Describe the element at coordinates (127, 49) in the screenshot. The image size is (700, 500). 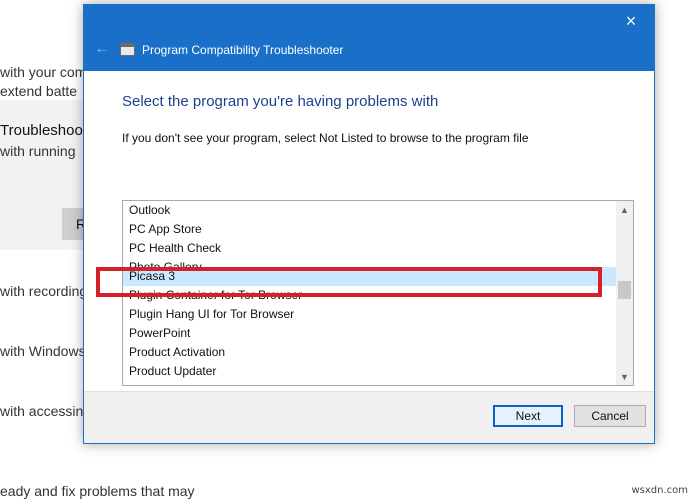
I see `troubleshooter-app-icon` at that location.